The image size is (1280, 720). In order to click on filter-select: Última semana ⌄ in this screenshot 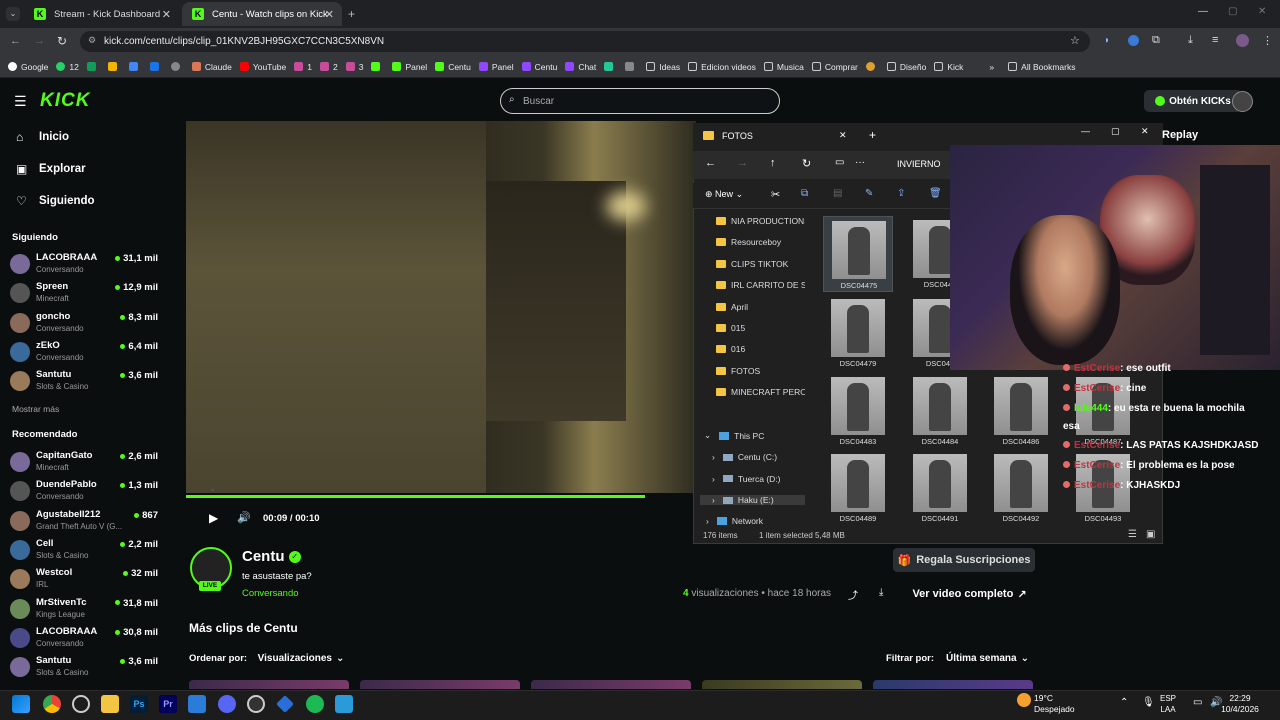, I will do `click(987, 658)`.